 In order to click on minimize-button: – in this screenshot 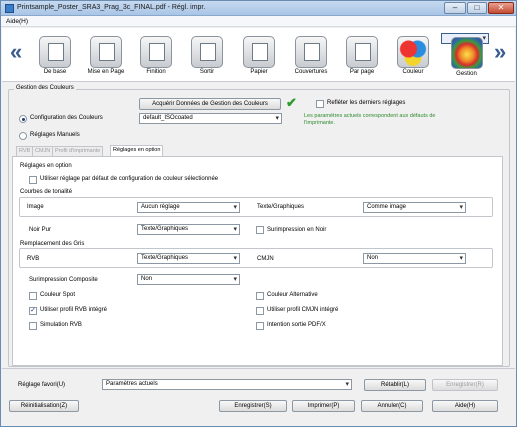, I will do `click(455, 8)`.